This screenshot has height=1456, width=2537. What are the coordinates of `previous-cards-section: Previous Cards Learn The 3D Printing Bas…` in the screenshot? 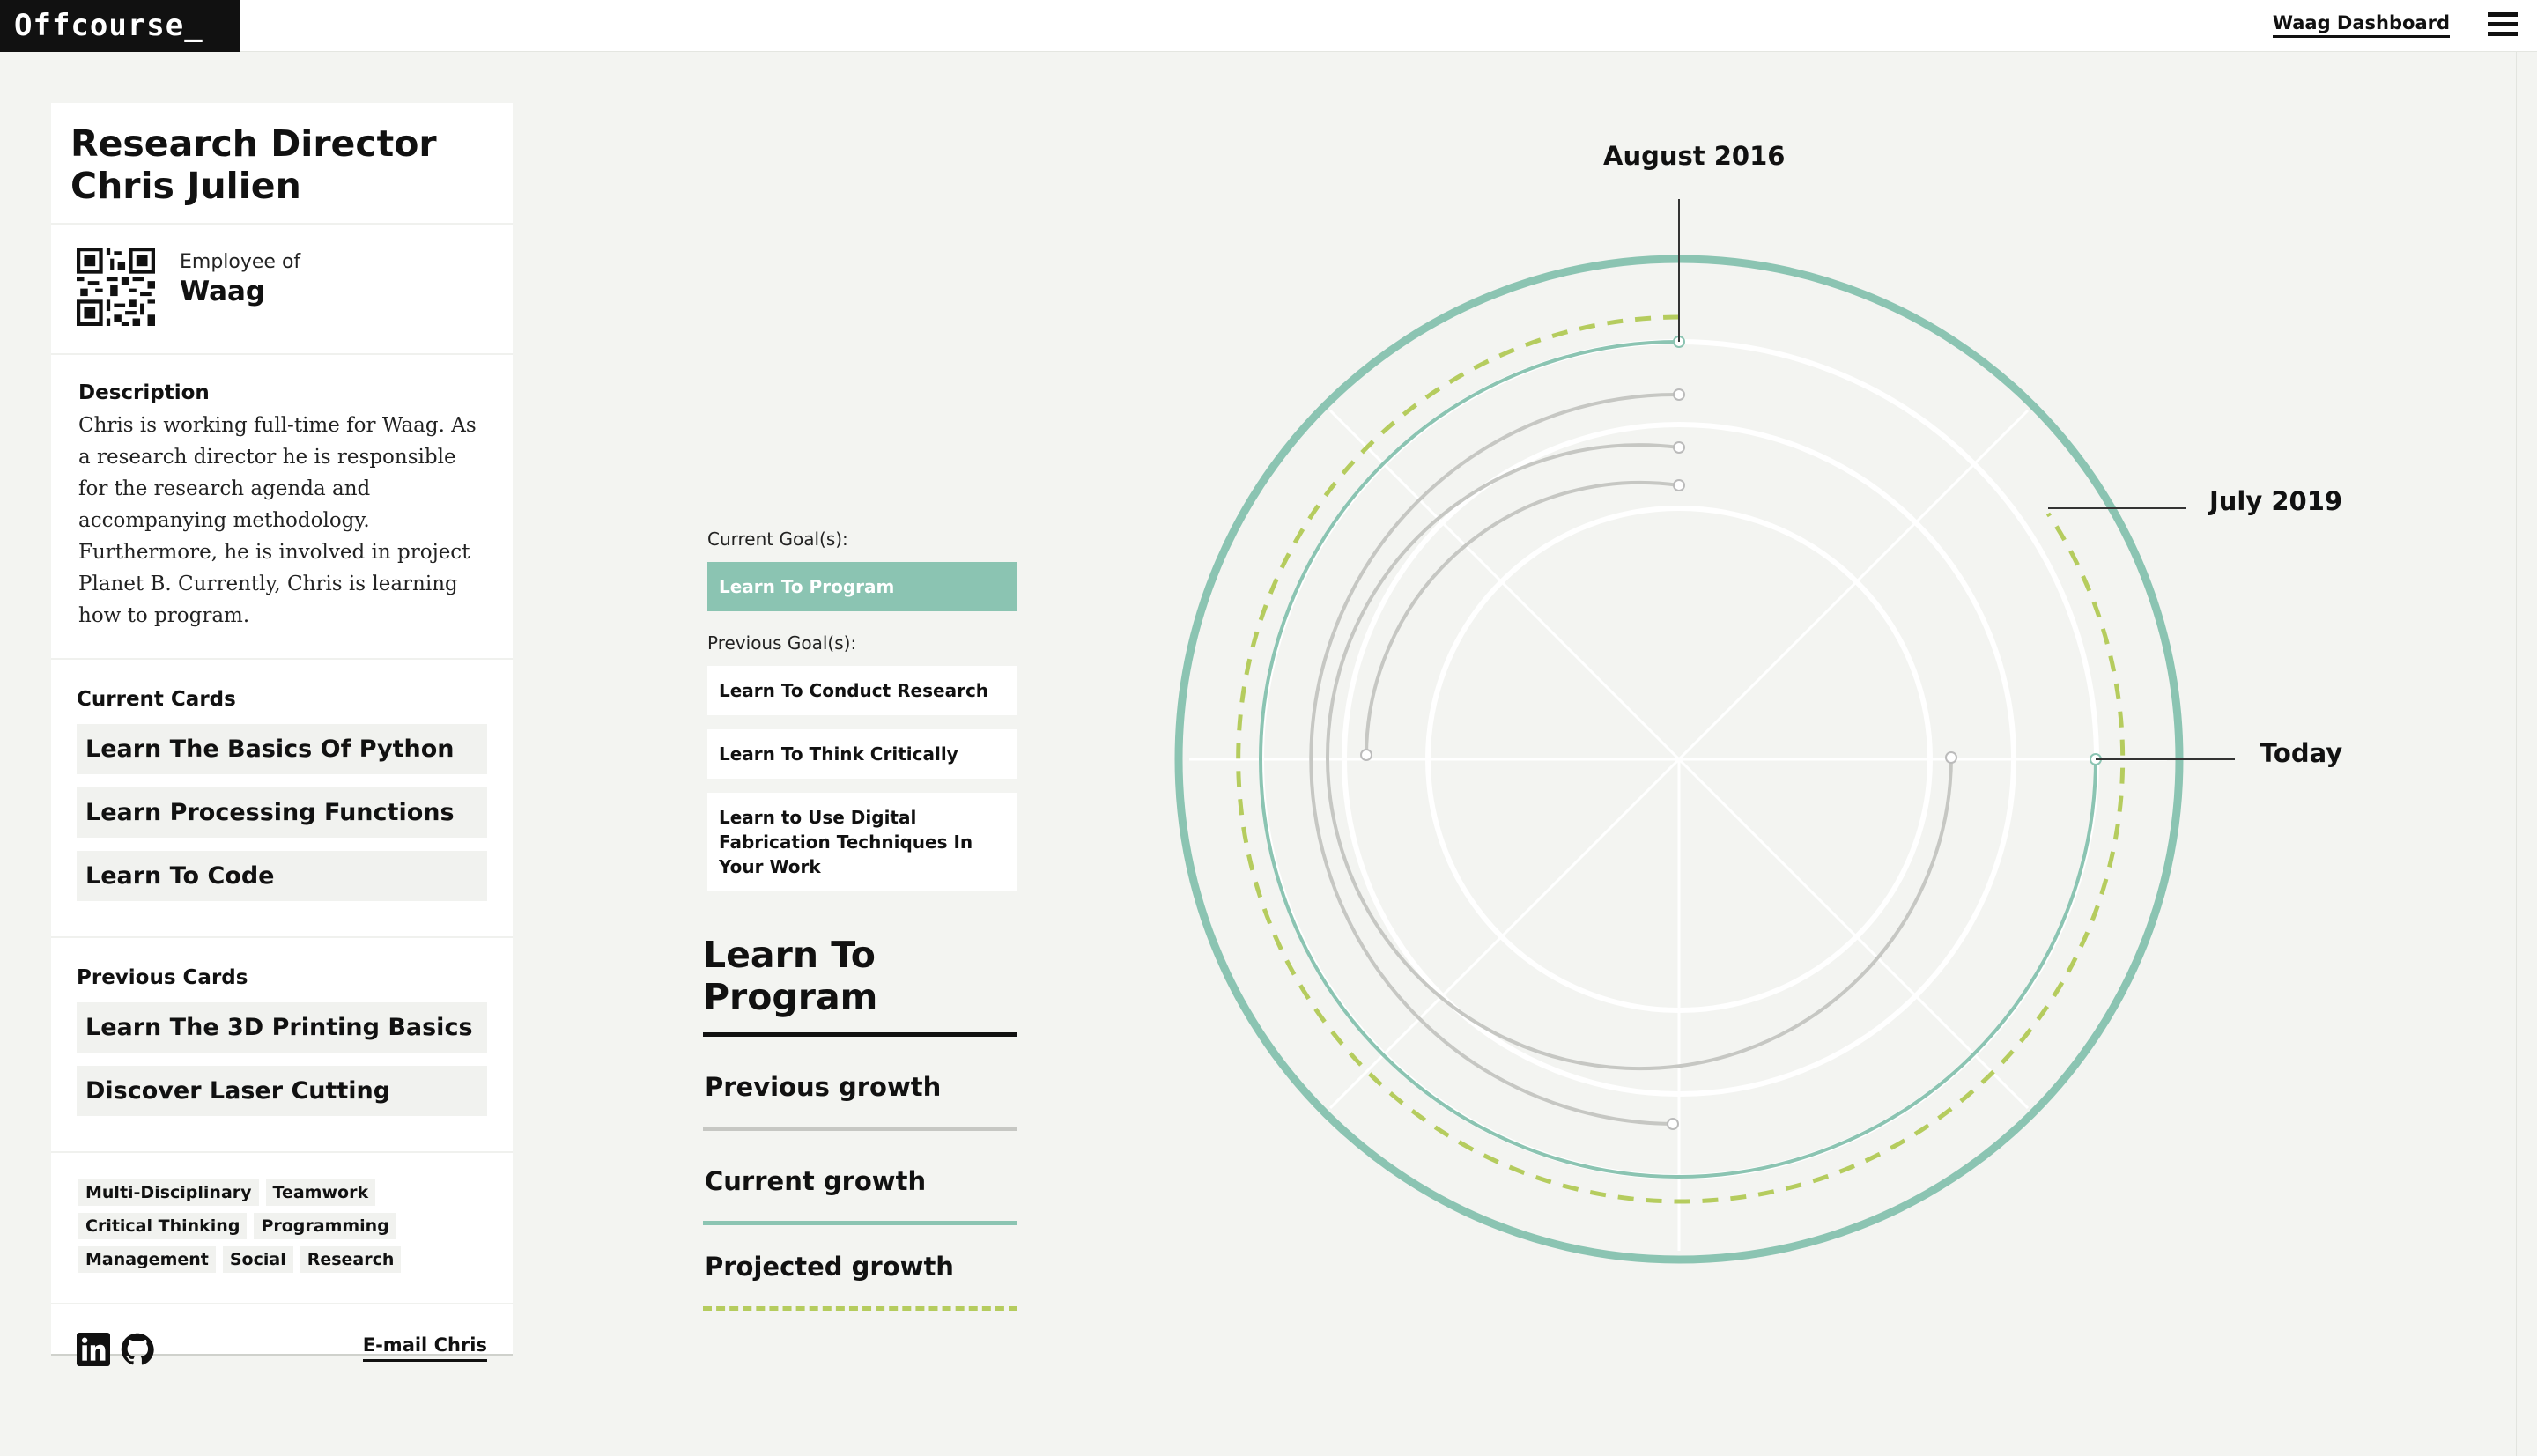 It's located at (282, 1045).